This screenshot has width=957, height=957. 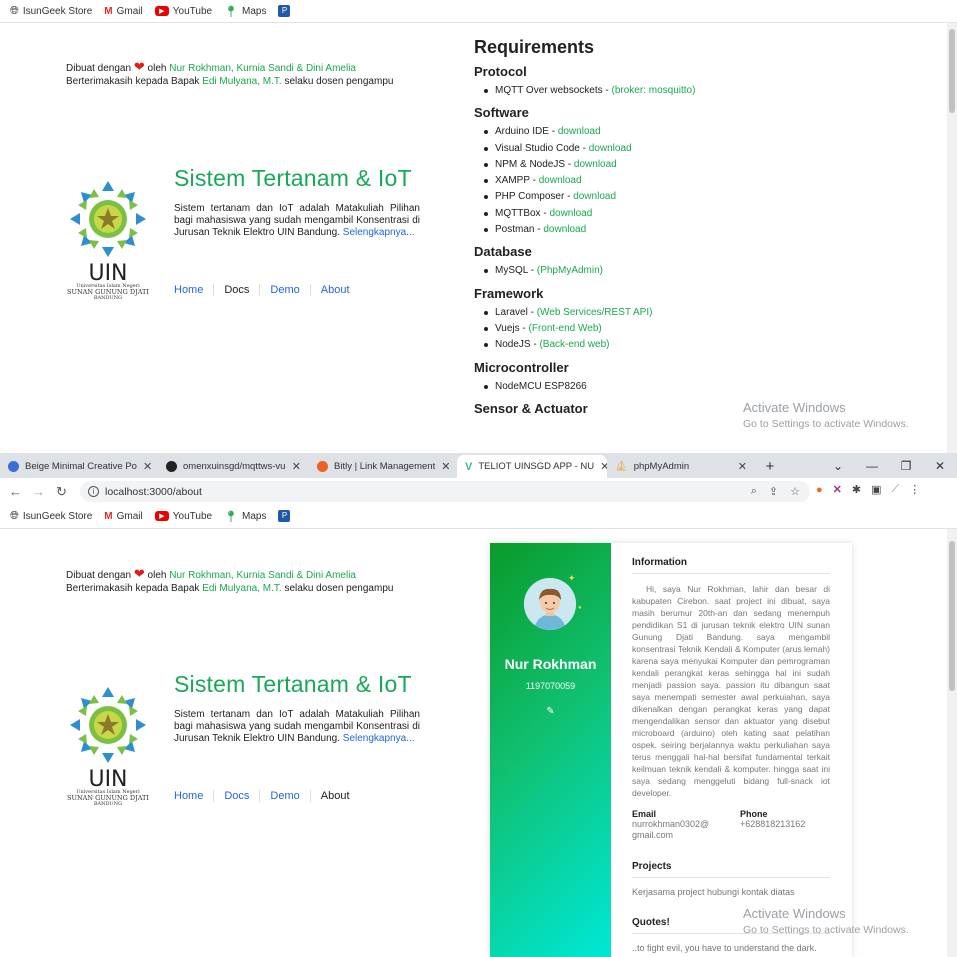 I want to click on requirement-link: (PhpMyAdmin), so click(x=570, y=270).